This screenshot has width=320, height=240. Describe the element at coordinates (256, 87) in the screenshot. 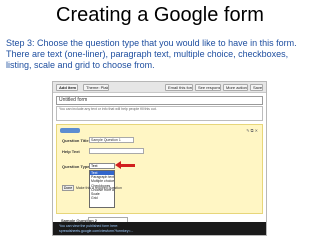

I see `save-button: Save` at that location.